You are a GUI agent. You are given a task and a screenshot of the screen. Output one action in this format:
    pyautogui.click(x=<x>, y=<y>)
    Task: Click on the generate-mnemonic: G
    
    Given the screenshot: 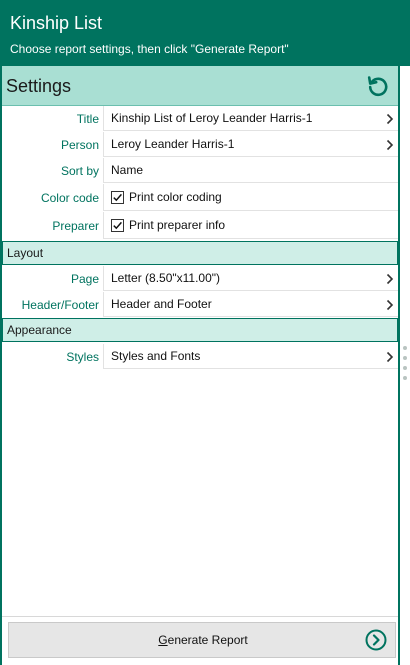 What is the action you would take?
    pyautogui.click(x=163, y=640)
    